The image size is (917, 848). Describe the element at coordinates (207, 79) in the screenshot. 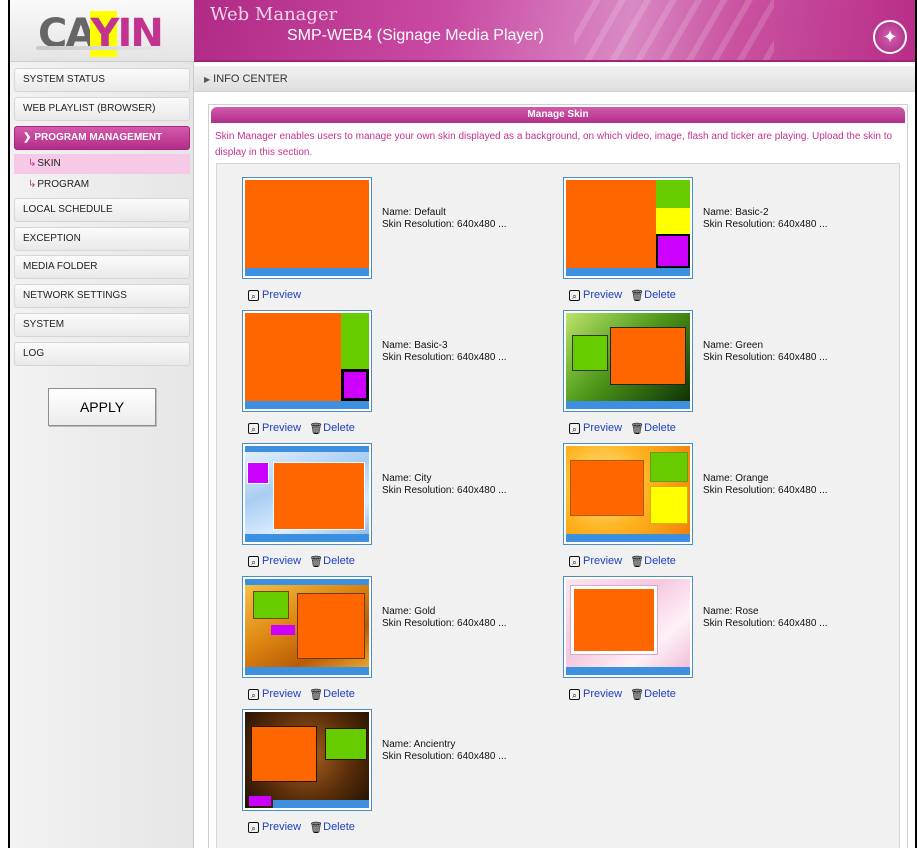

I see `play-arrow-icon: ▶` at that location.